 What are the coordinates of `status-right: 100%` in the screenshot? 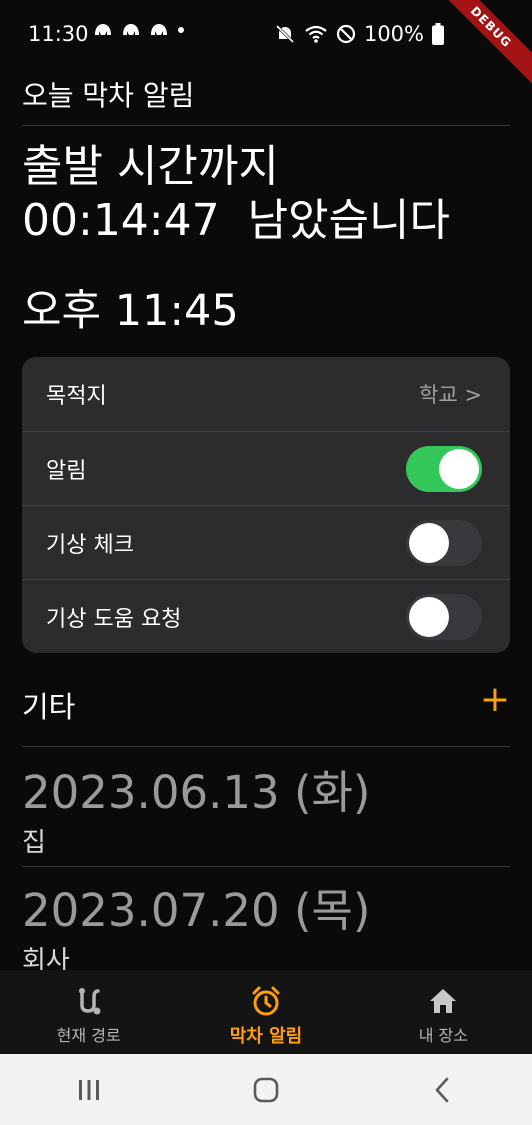 It's located at (359, 34).